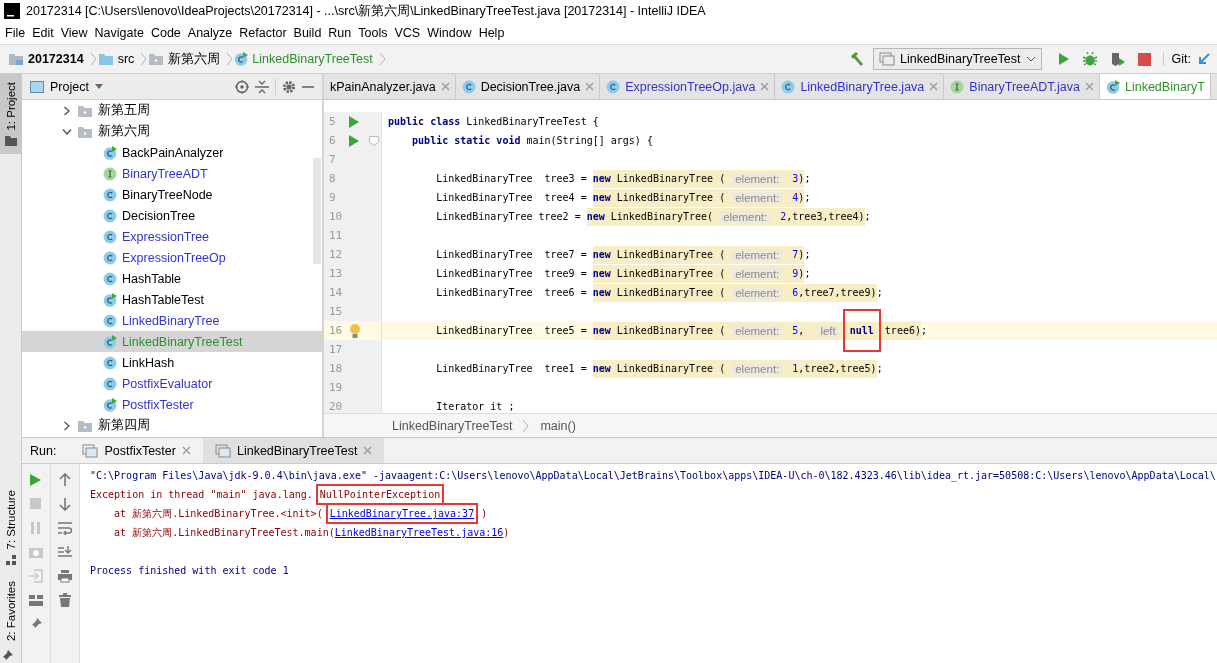 This screenshot has width=1217, height=663. I want to click on arrow-down-icon, so click(65, 504).